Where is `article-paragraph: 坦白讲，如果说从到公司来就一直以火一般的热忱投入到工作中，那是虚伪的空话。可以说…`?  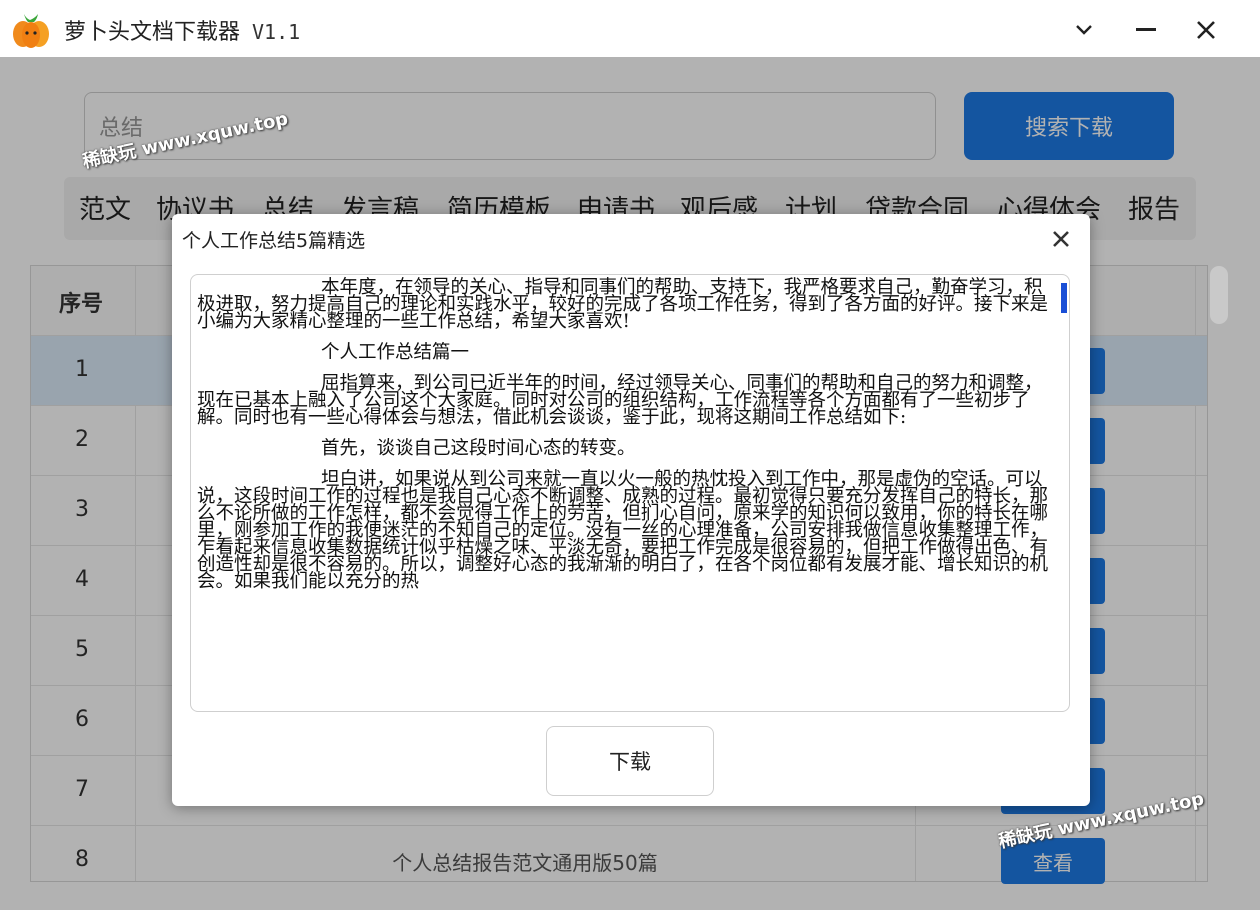
article-paragraph: 坦白讲，如果说从到公司来就一直以火一般的热忱投入到工作中，那是虚伪的空话。可以说… is located at coordinates (623, 530).